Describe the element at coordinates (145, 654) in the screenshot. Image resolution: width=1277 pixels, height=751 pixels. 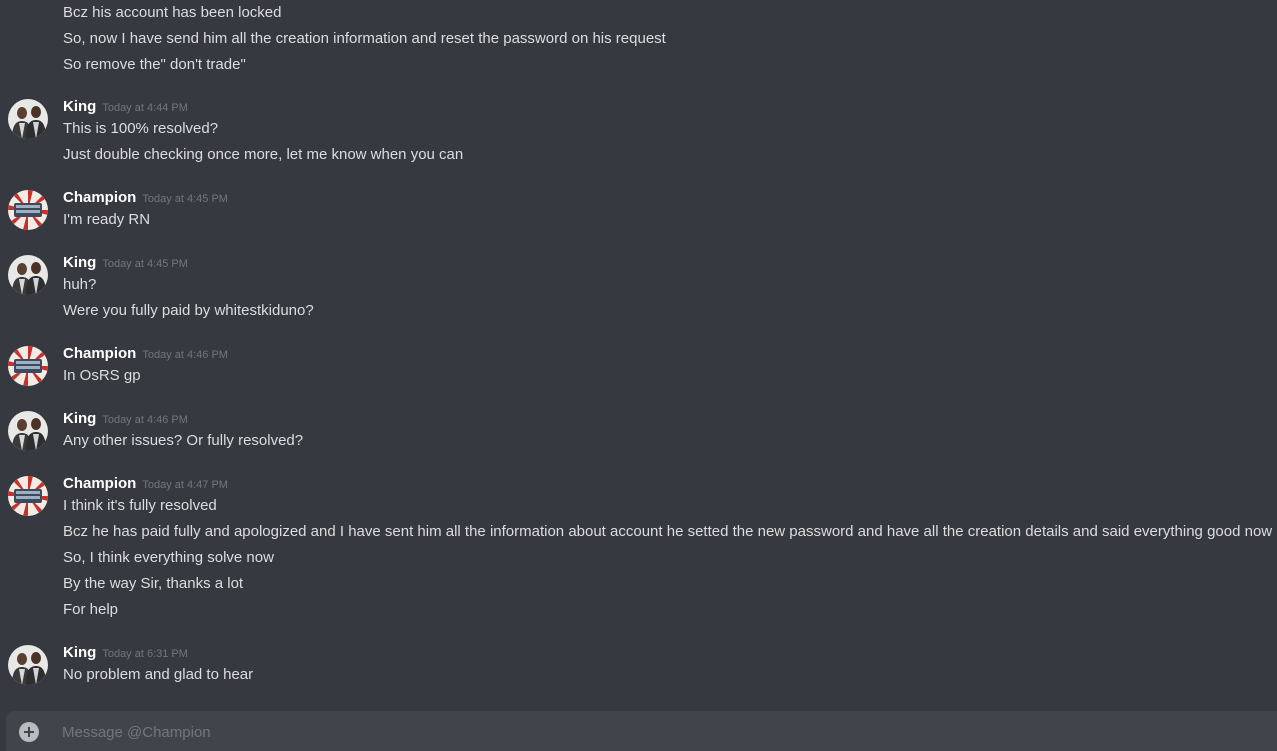
I see `timestamp: Today at 6:31 PM` at that location.